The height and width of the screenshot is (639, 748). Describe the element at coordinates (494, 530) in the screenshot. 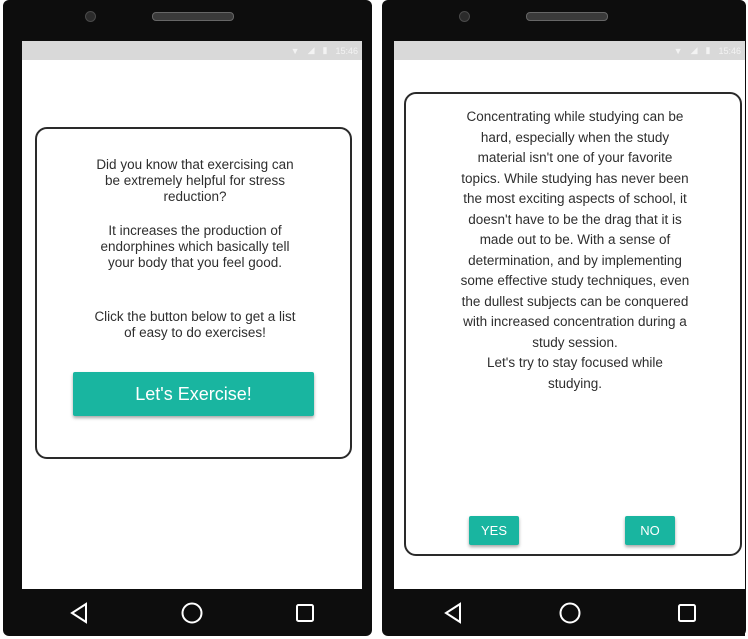

I see `yes-button: YES` at that location.